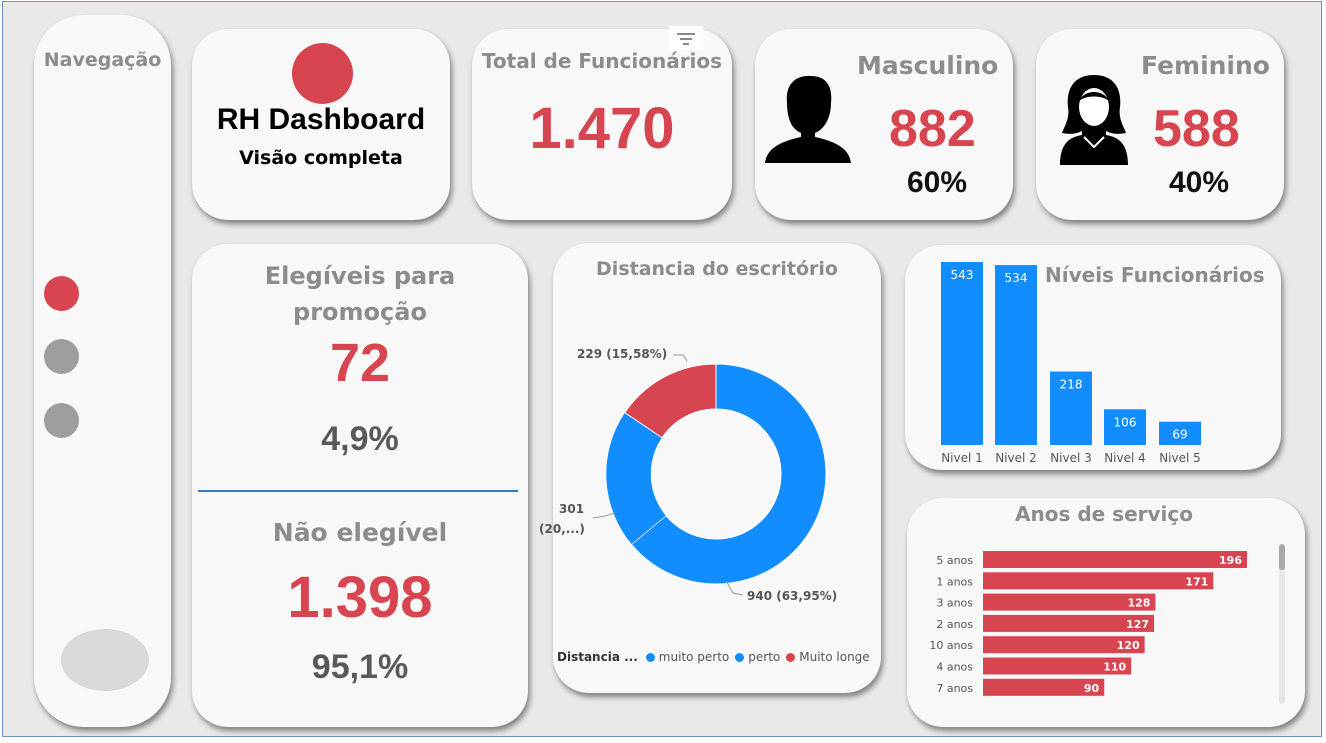  Describe the element at coordinates (1114, 667) in the screenshot. I see `service-bar-value-6: 110` at that location.